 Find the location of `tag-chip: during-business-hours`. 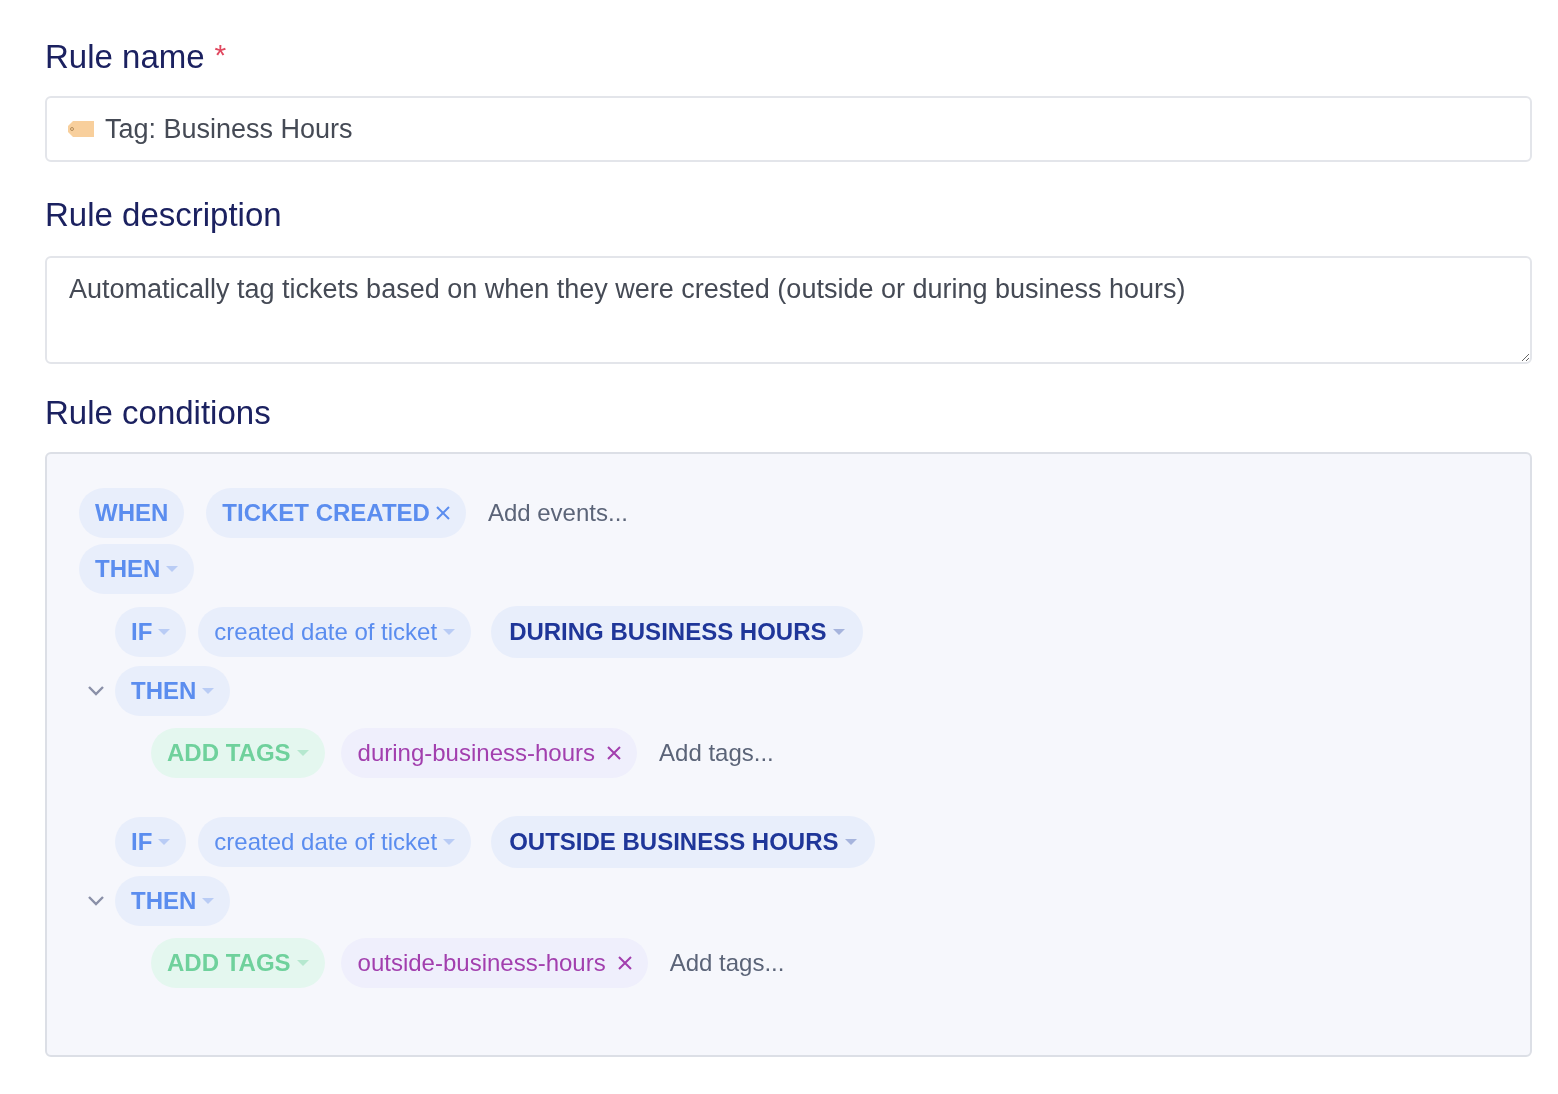

tag-chip: during-business-hours is located at coordinates (489, 753).